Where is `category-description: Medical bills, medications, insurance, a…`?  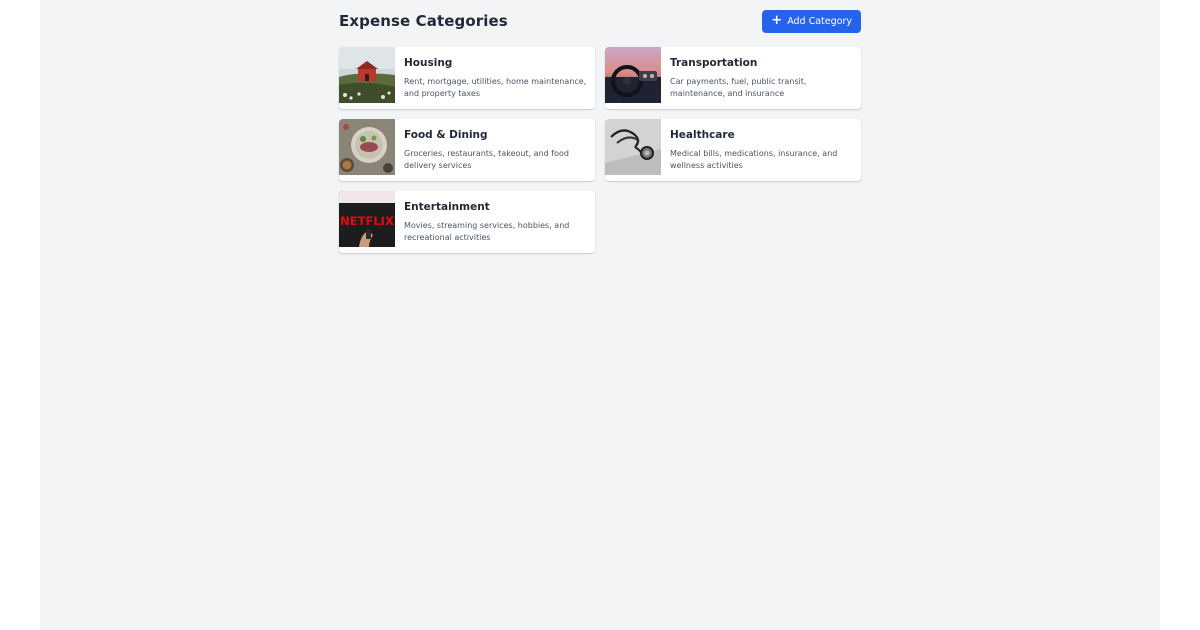
category-description: Medical bills, medications, insurance, a… is located at coordinates (754, 159).